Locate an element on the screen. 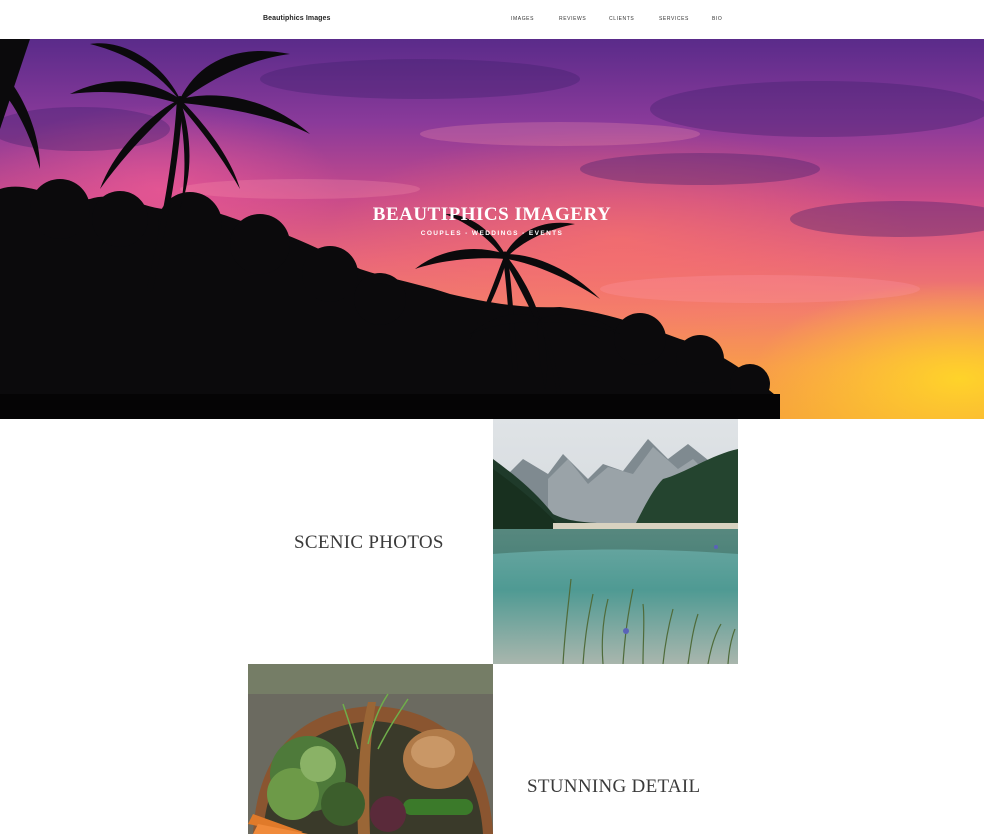 Image resolution: width=984 pixels, height=834 pixels. stunning-detail-heading: STUNNING DETAIL is located at coordinates (614, 786).